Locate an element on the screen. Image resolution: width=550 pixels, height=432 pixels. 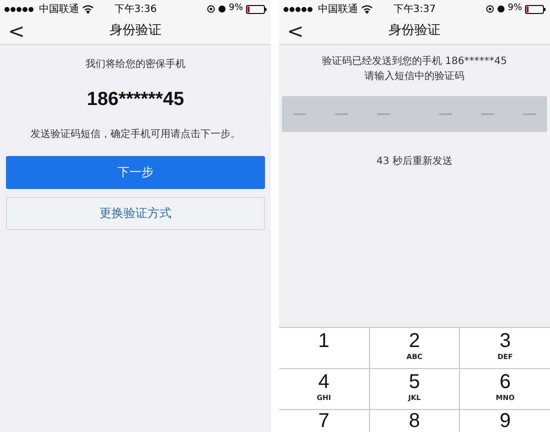
keypad-key: 8 is located at coordinates (415, 421).